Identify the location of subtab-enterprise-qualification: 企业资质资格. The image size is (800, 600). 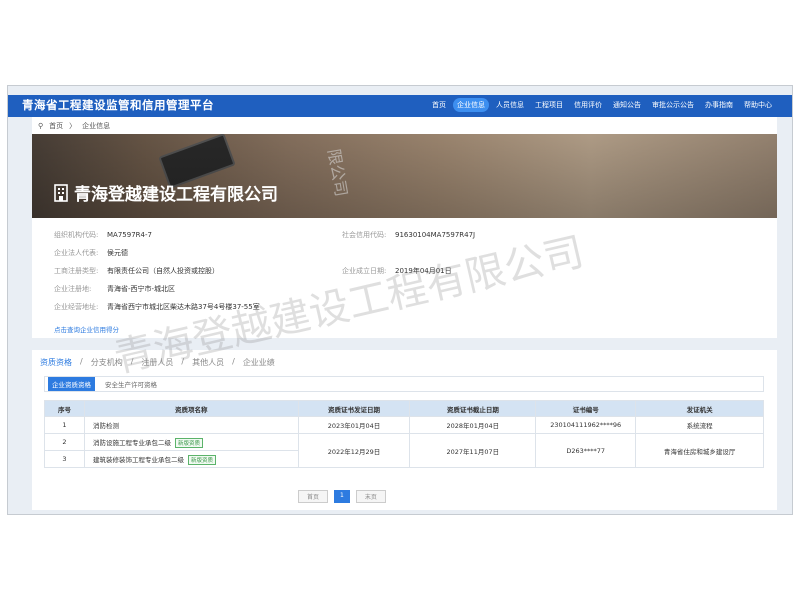
(71, 384).